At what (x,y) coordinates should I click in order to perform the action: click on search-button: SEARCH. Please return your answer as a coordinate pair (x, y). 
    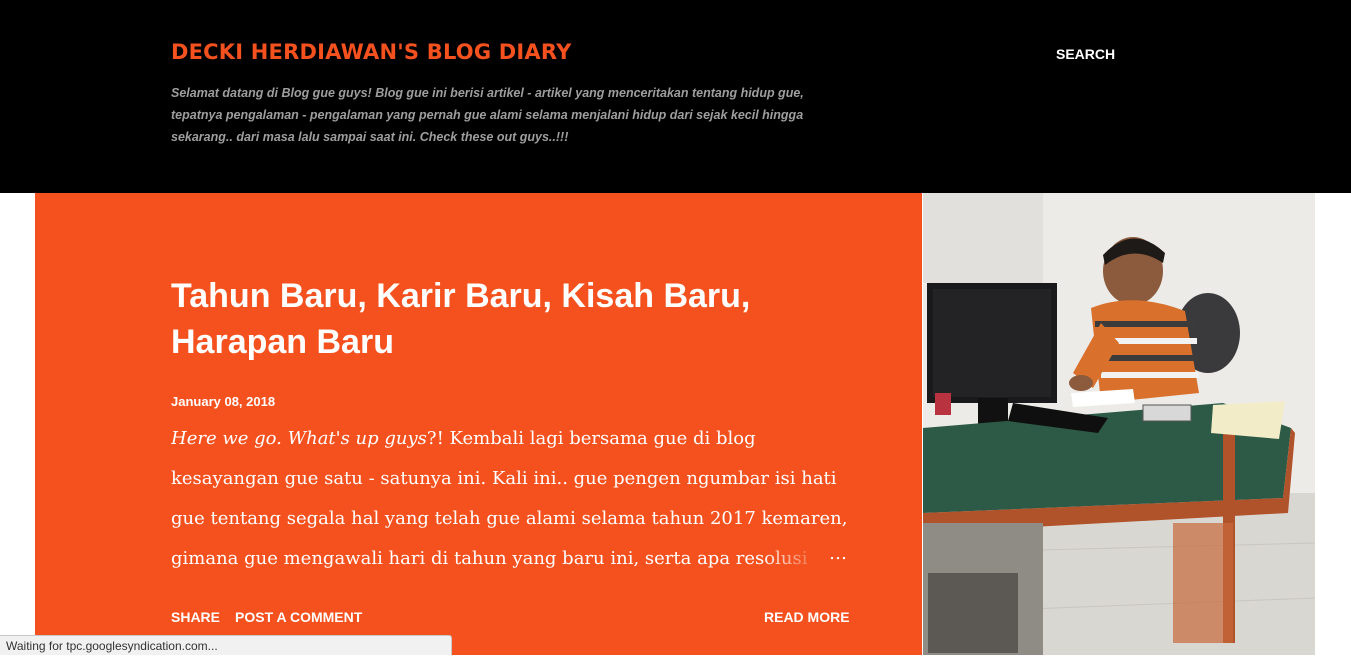
    Looking at the image, I should click on (1085, 54).